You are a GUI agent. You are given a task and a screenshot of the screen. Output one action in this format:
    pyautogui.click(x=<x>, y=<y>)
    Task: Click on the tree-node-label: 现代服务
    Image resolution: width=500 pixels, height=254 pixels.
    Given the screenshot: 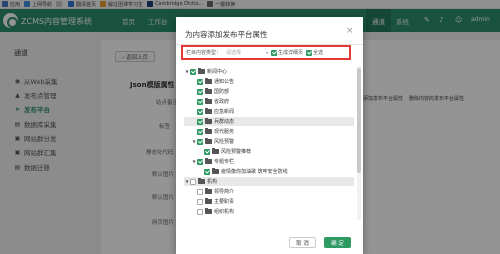 What is the action you would take?
    pyautogui.click(x=224, y=132)
    